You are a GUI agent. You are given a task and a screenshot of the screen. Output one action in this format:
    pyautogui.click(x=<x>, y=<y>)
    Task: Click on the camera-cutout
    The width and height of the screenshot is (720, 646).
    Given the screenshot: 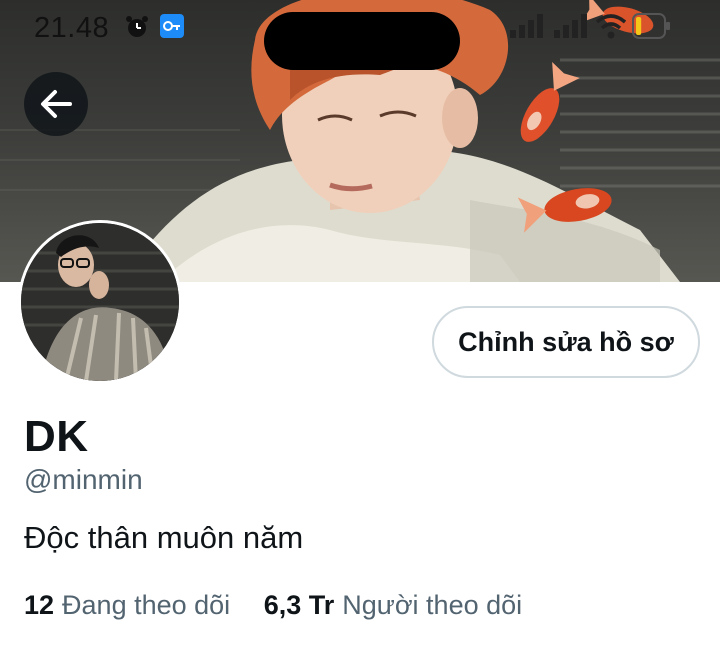 What is the action you would take?
    pyautogui.click(x=362, y=41)
    